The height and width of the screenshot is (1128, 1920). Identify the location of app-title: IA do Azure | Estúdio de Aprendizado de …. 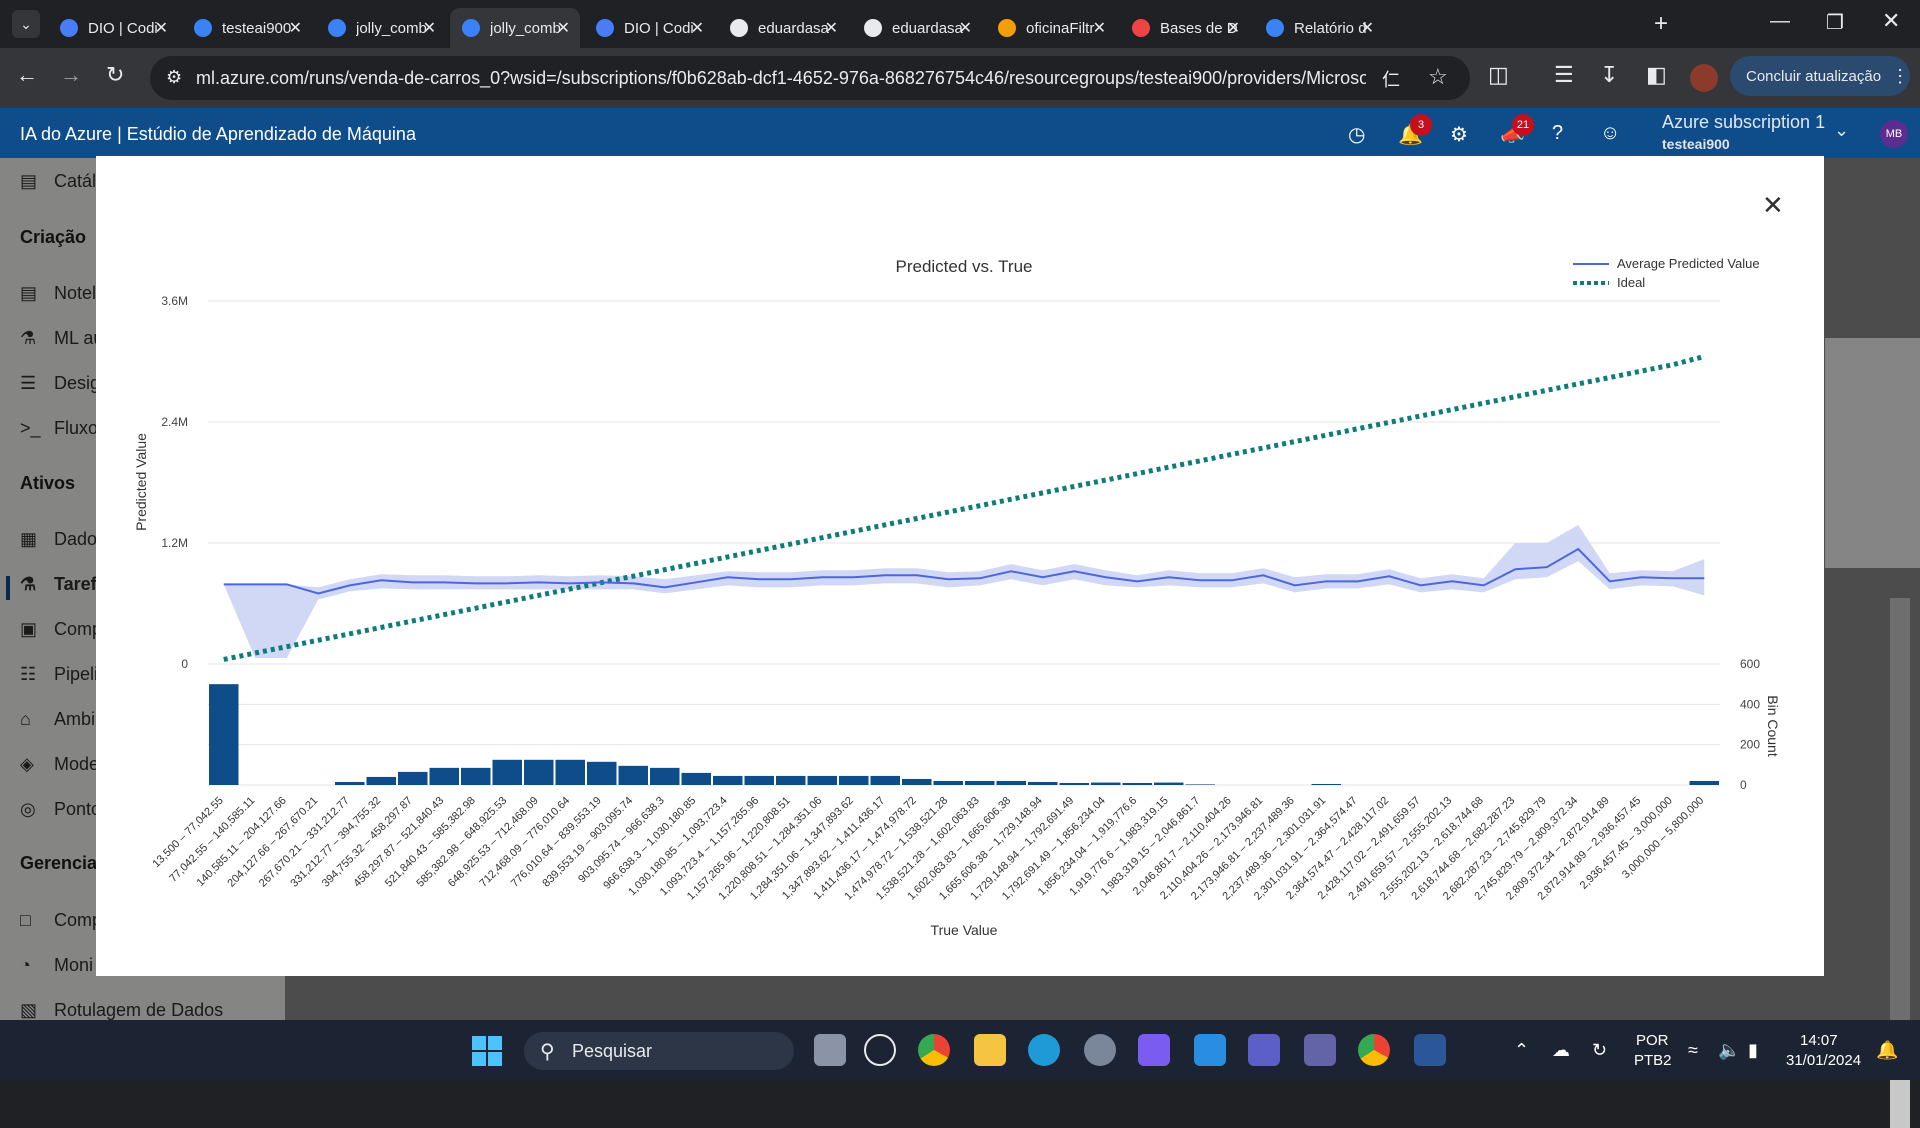
(218, 134).